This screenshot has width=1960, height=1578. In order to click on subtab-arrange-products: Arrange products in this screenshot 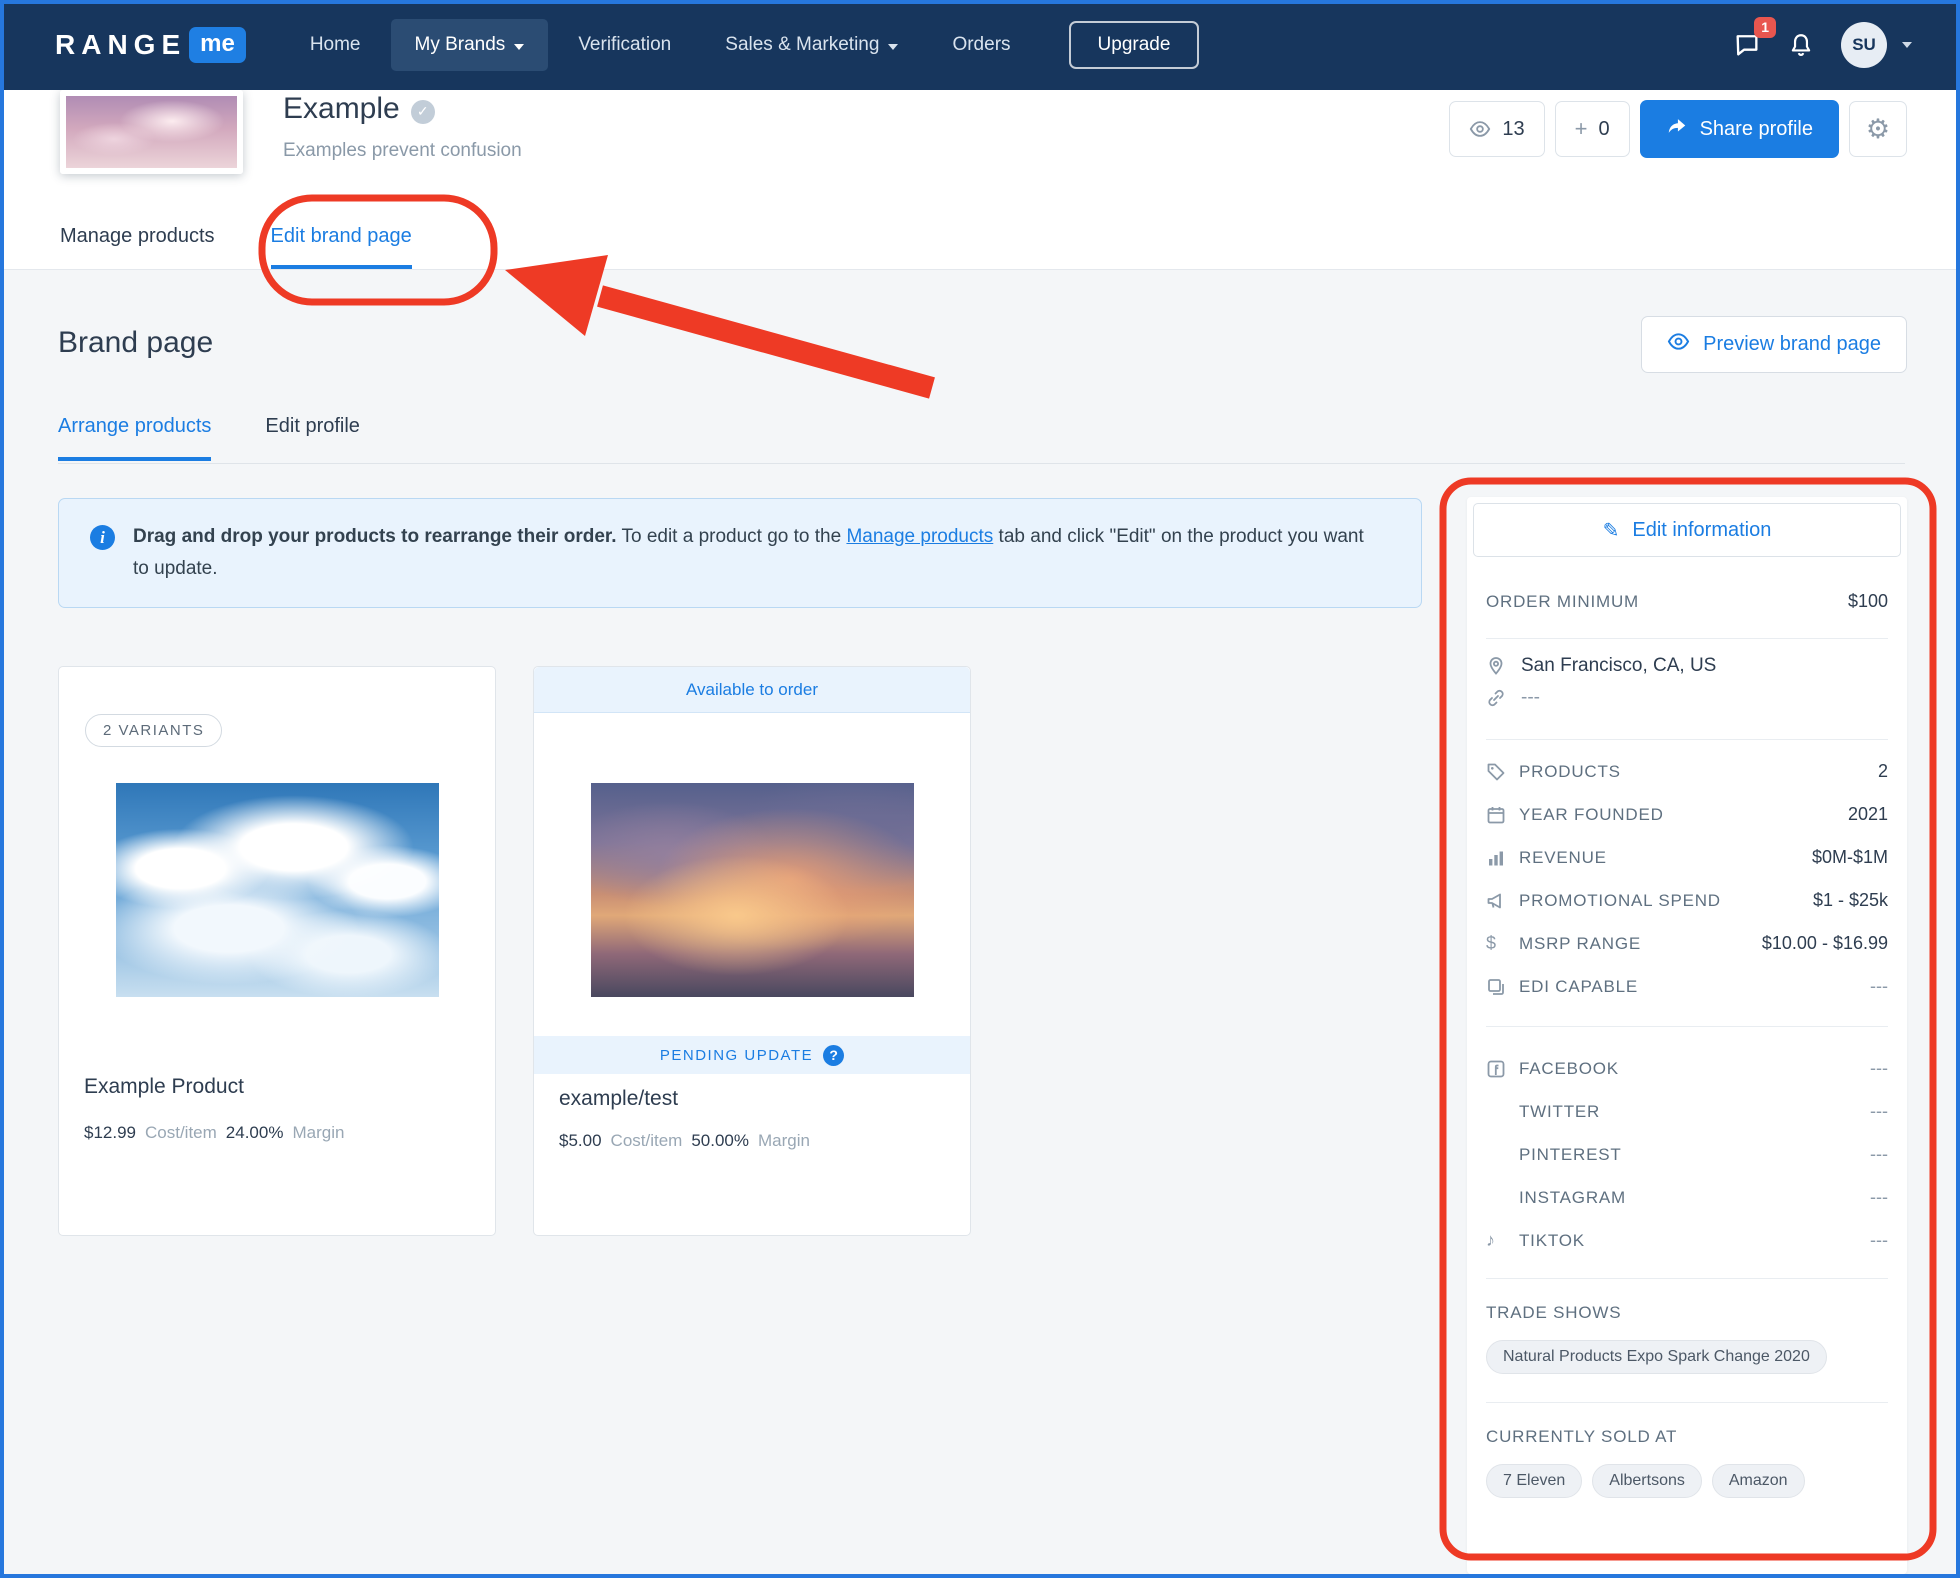, I will do `click(135, 438)`.